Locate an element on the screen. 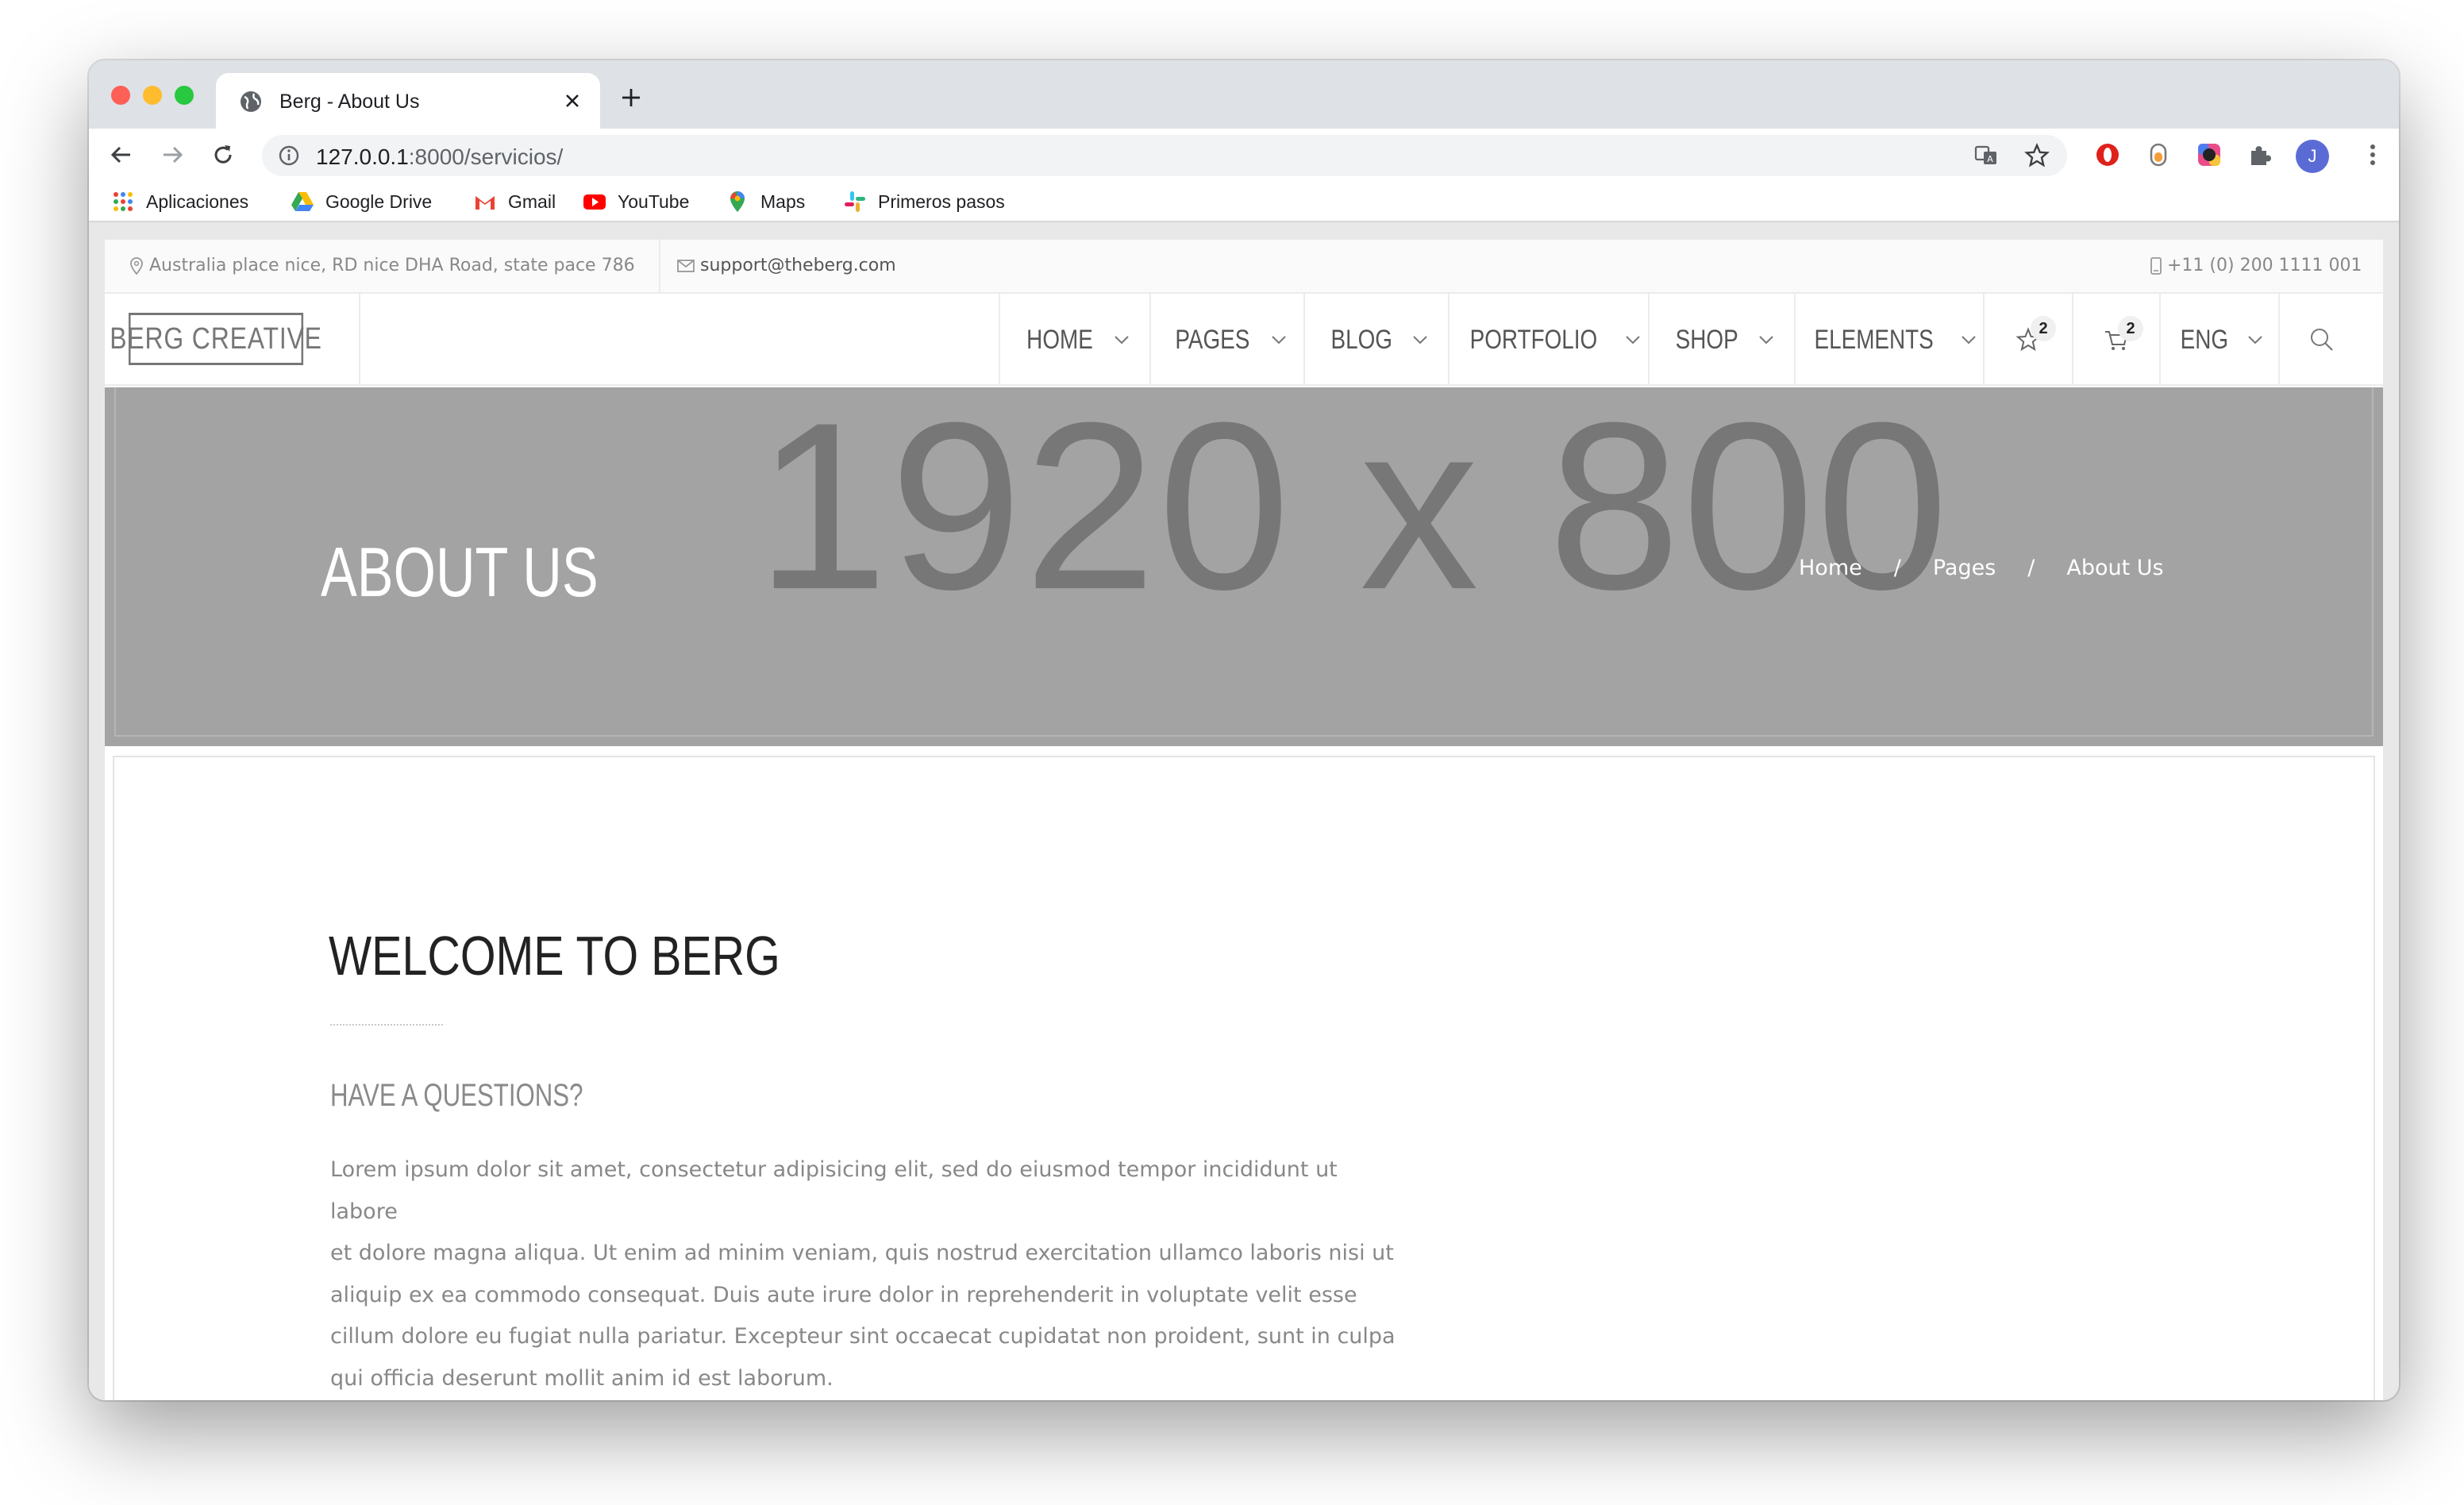  breadcrumb-pages: Pages is located at coordinates (1964, 568).